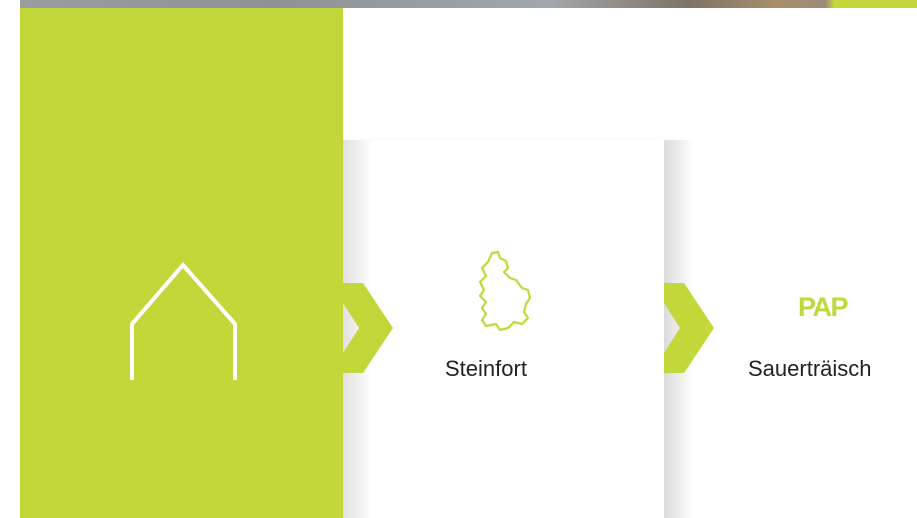  Describe the element at coordinates (505, 291) in the screenshot. I see `luxembourg-map-icon` at that location.